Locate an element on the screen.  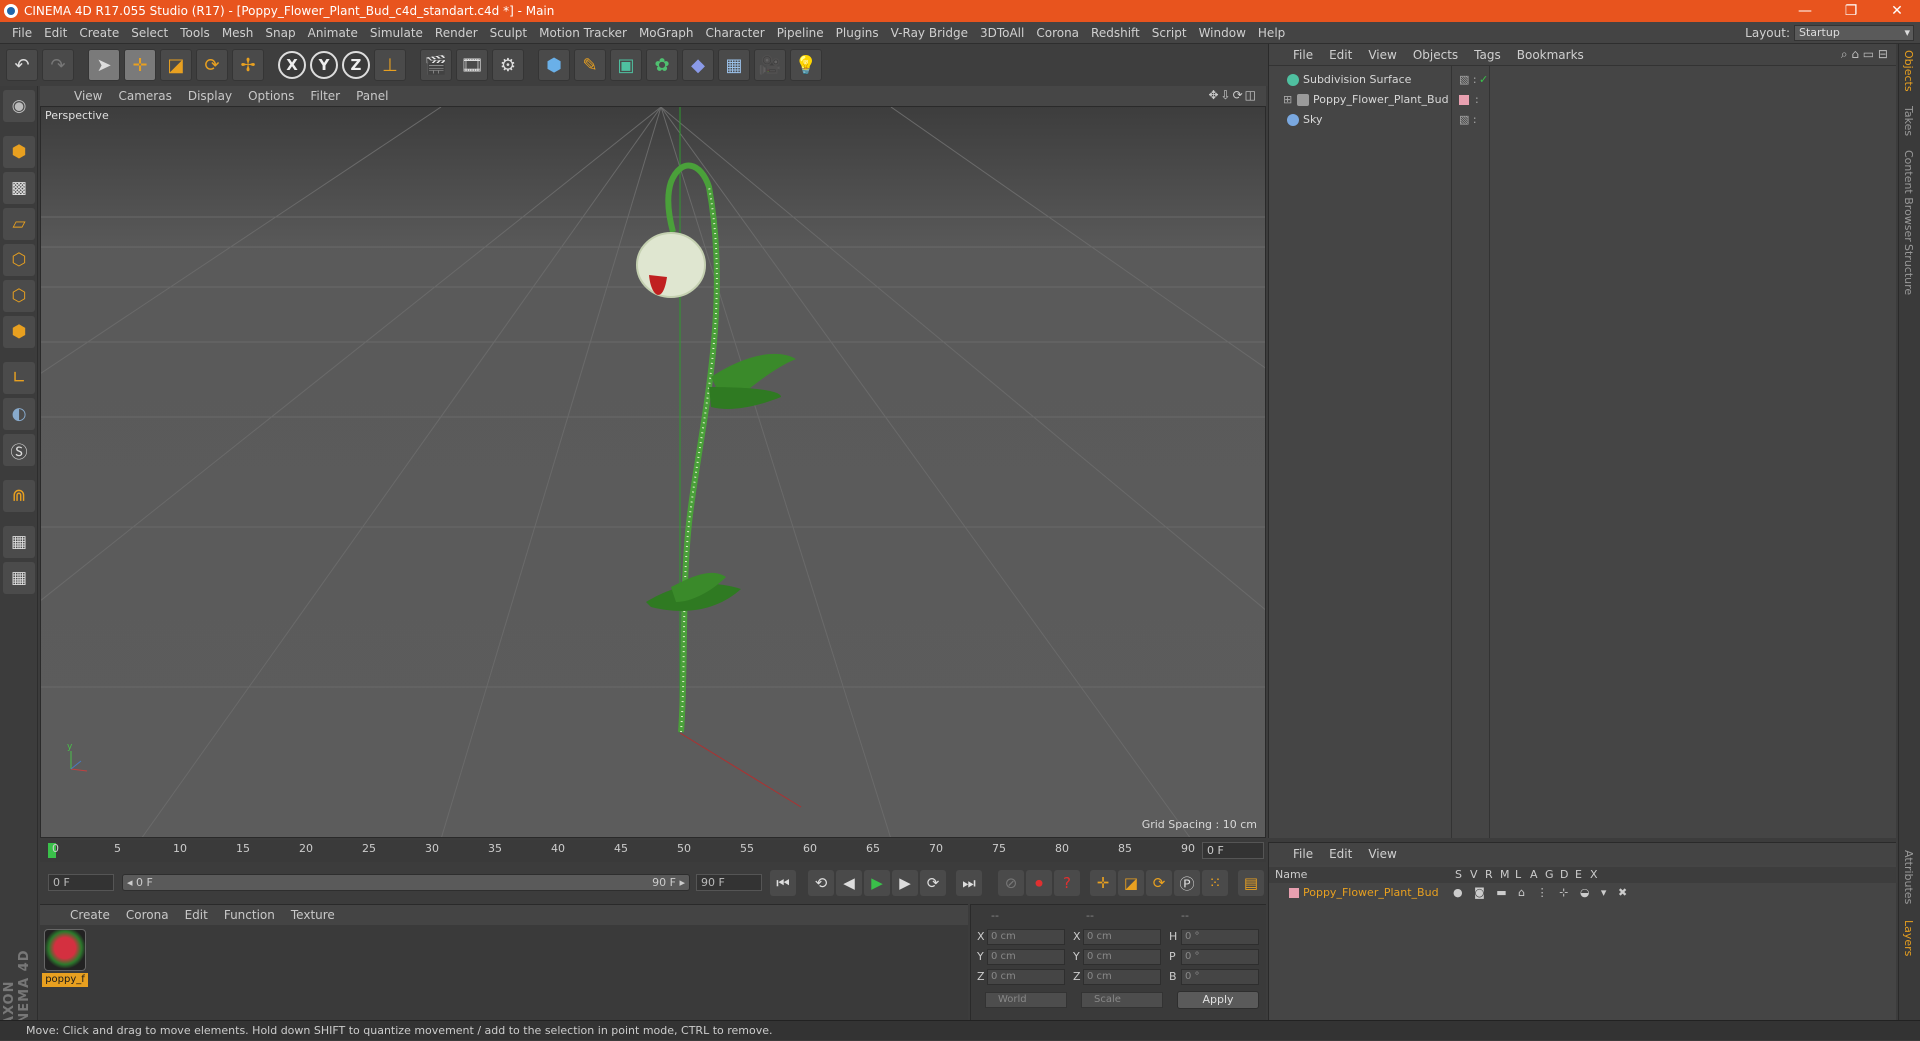
subdivision-surface-icon: ▣ is located at coordinates (626, 65).